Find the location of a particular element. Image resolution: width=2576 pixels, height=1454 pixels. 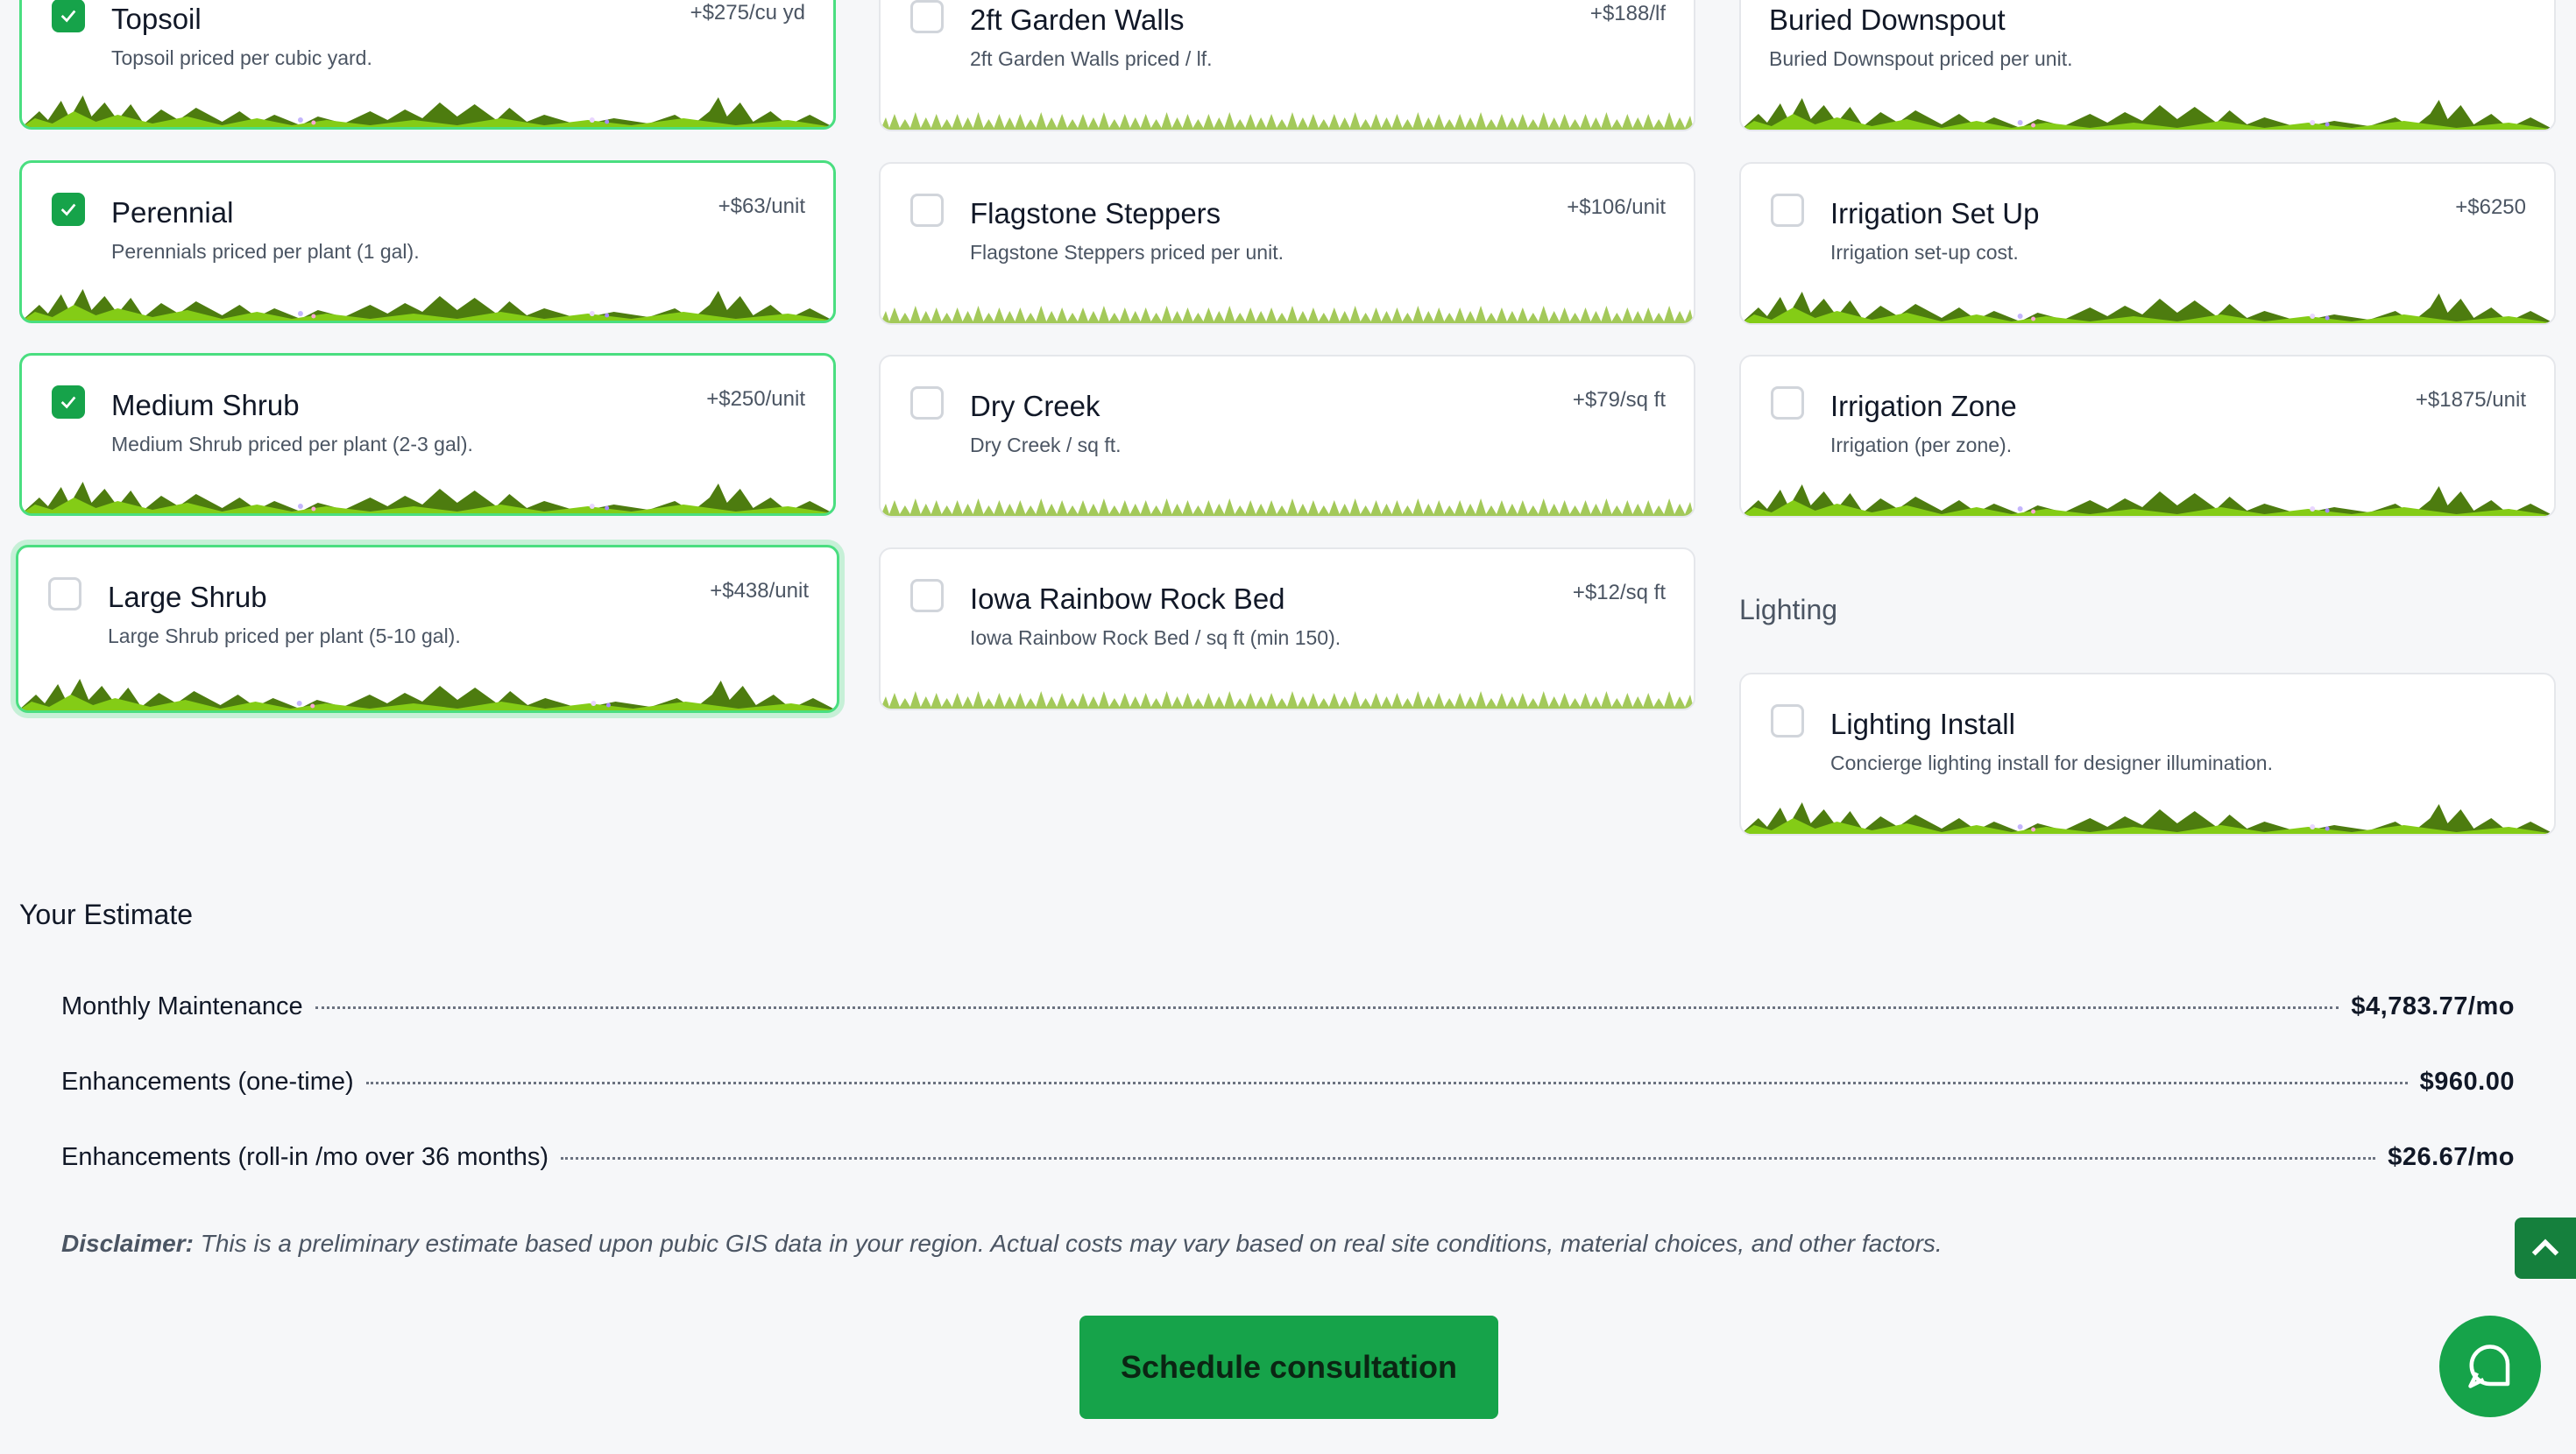

chat-bubble-icon is located at coordinates (2489, 1366).